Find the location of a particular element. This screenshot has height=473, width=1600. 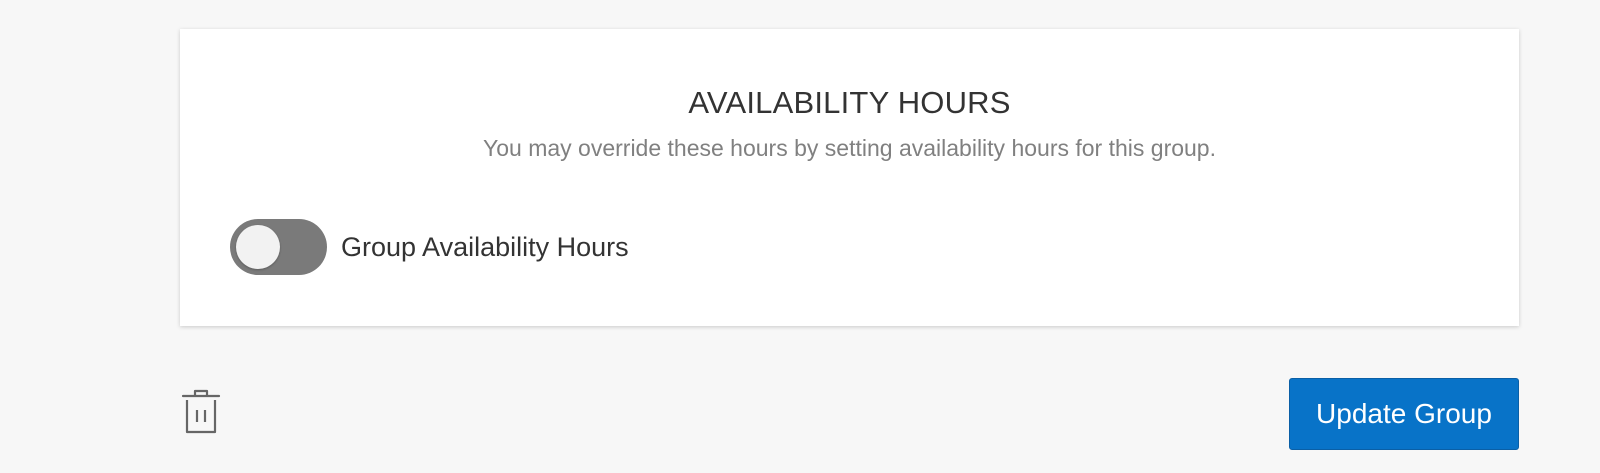

availability-hours-title: AVAILABILITY HOURS is located at coordinates (849, 102).